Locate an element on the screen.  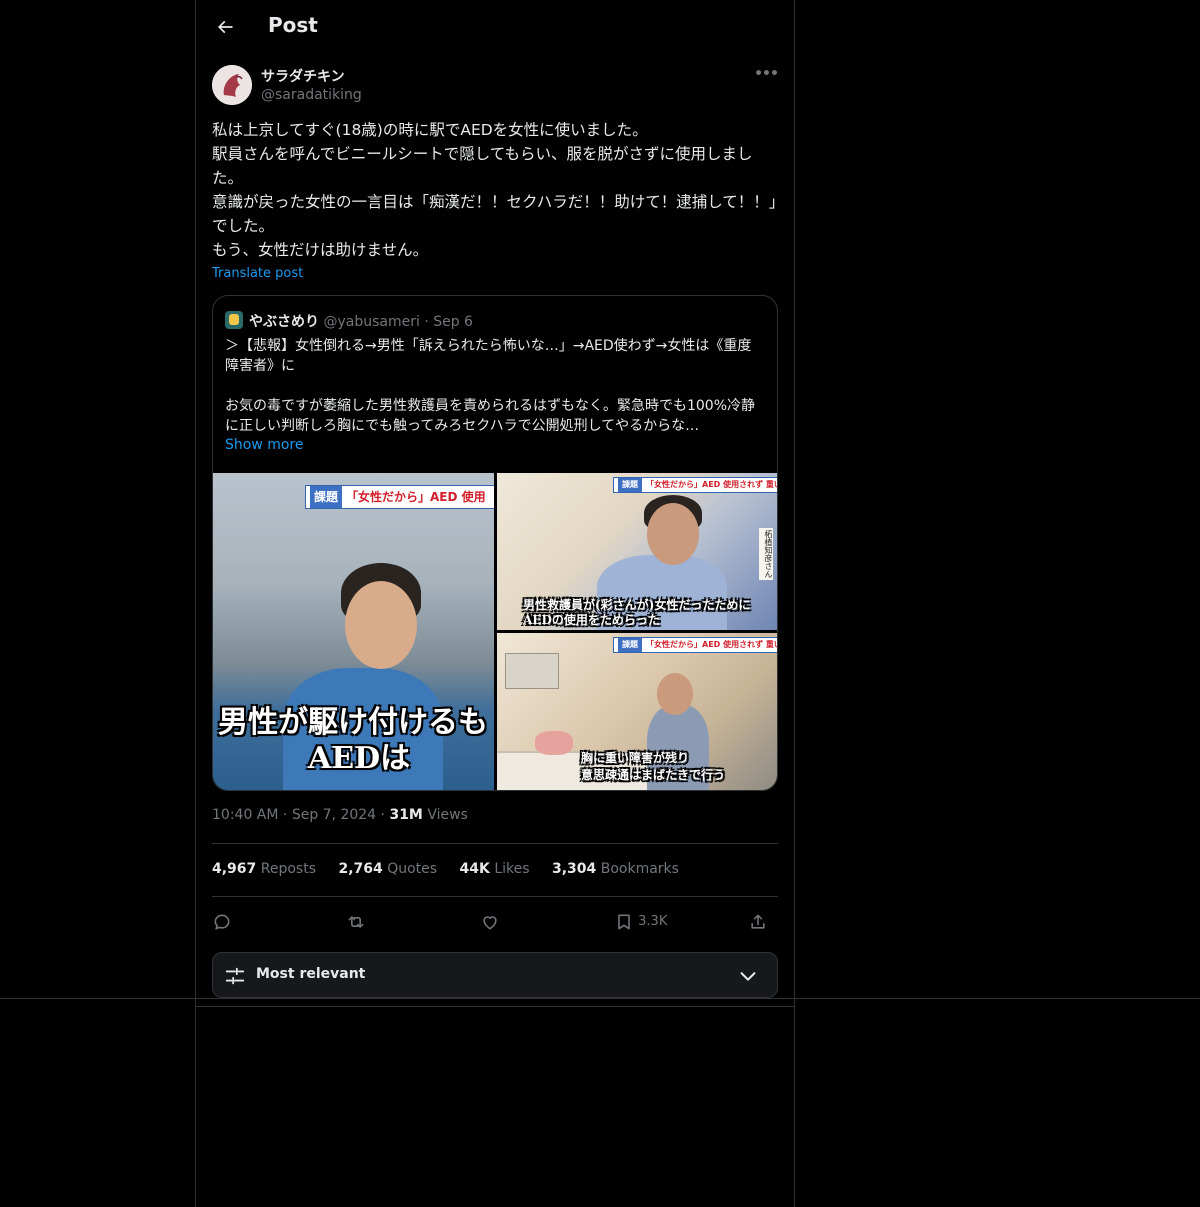
quotes-stat: 2,764 Quotes is located at coordinates (387, 869).